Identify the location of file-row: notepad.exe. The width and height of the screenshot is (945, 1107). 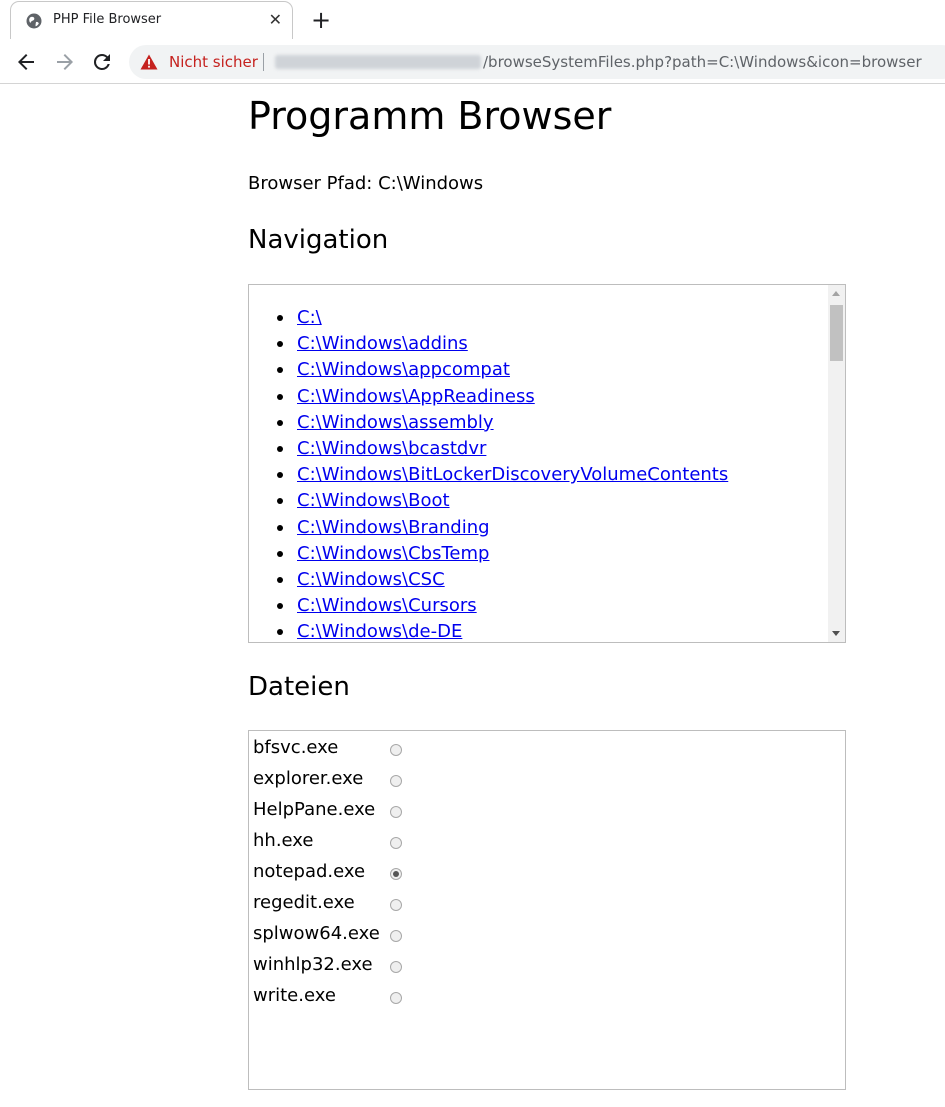
(353, 872).